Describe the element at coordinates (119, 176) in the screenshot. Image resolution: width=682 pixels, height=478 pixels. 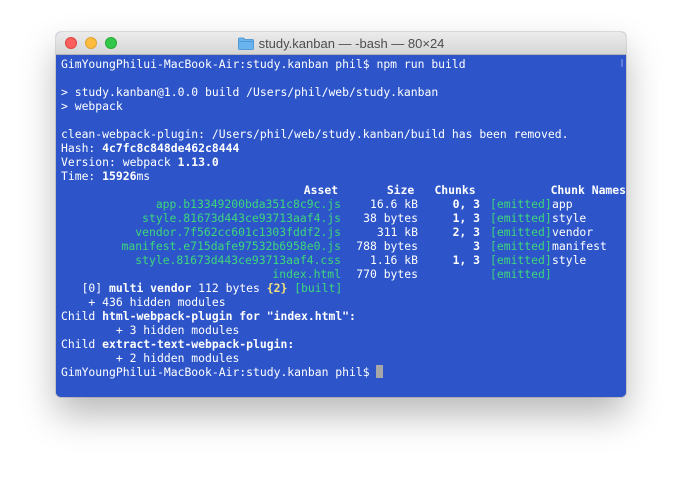
I see `time-value: 15926` at that location.